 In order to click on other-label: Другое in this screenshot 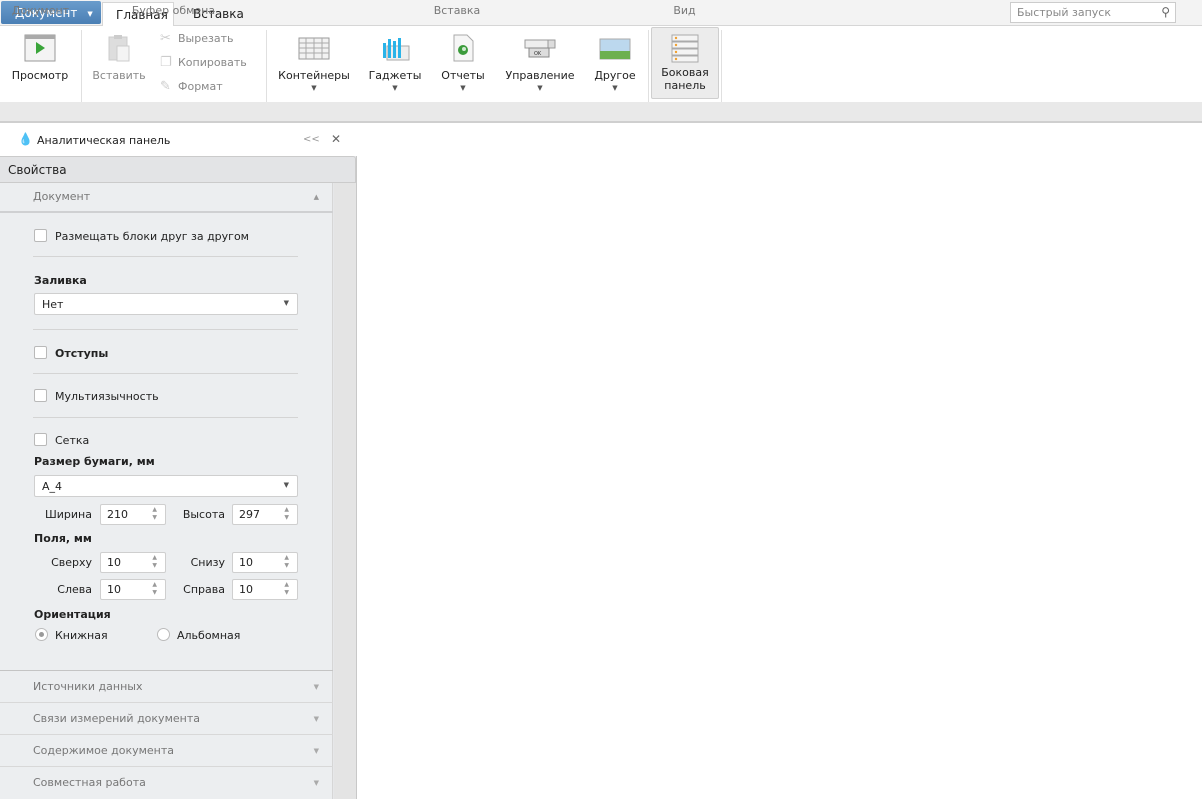, I will do `click(615, 75)`.